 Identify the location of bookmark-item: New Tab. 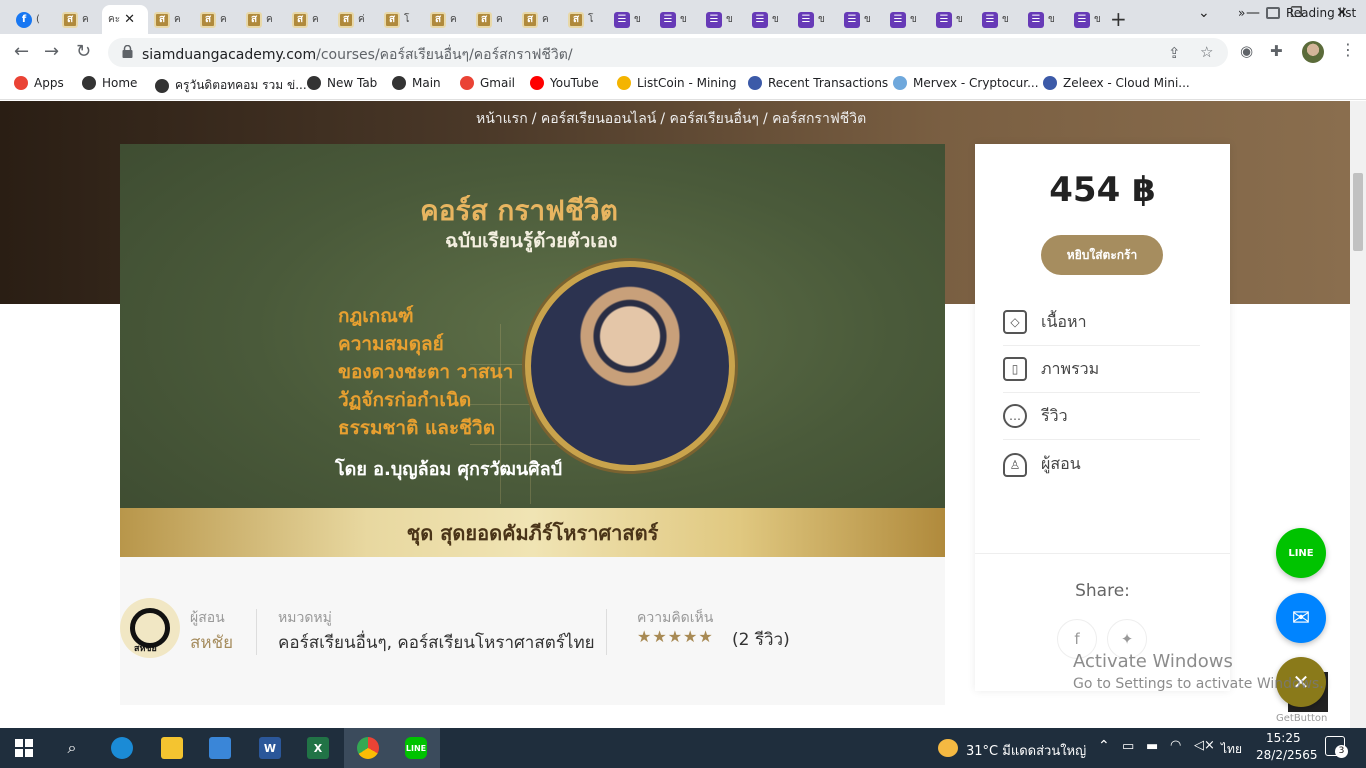
(342, 83).